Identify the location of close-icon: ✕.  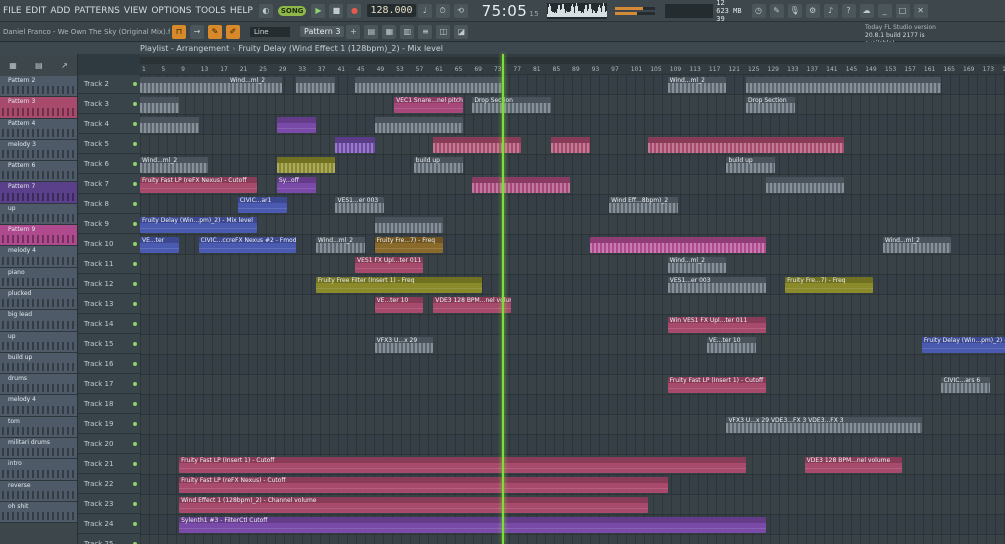
(920, 10).